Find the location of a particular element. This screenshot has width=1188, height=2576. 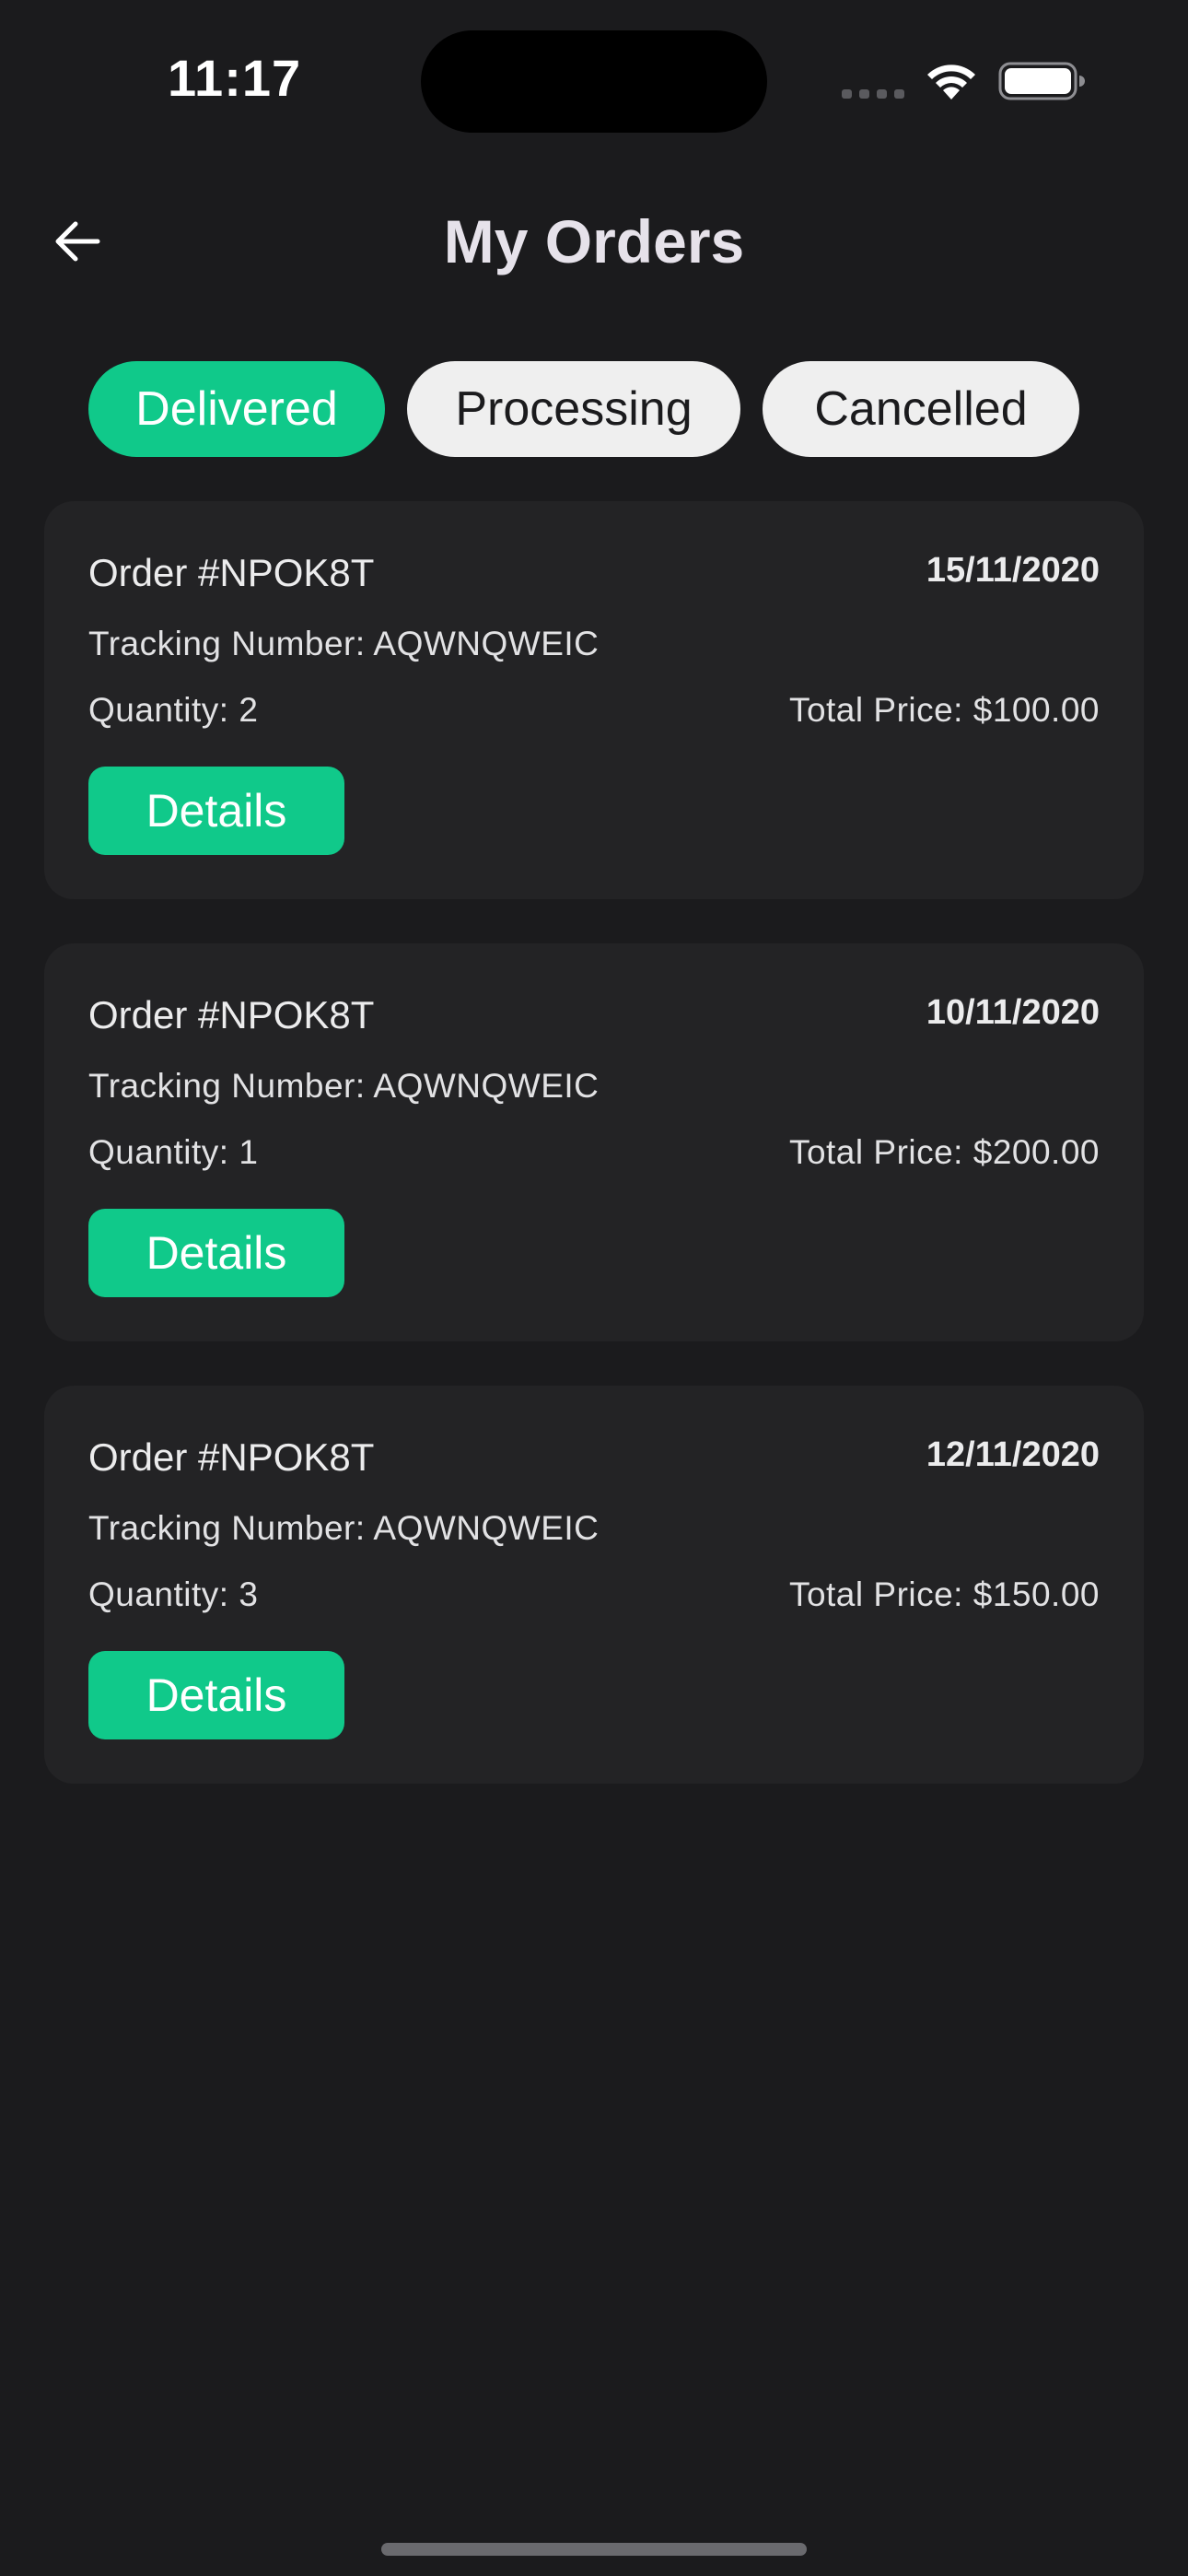

wifi-icon is located at coordinates (951, 82).